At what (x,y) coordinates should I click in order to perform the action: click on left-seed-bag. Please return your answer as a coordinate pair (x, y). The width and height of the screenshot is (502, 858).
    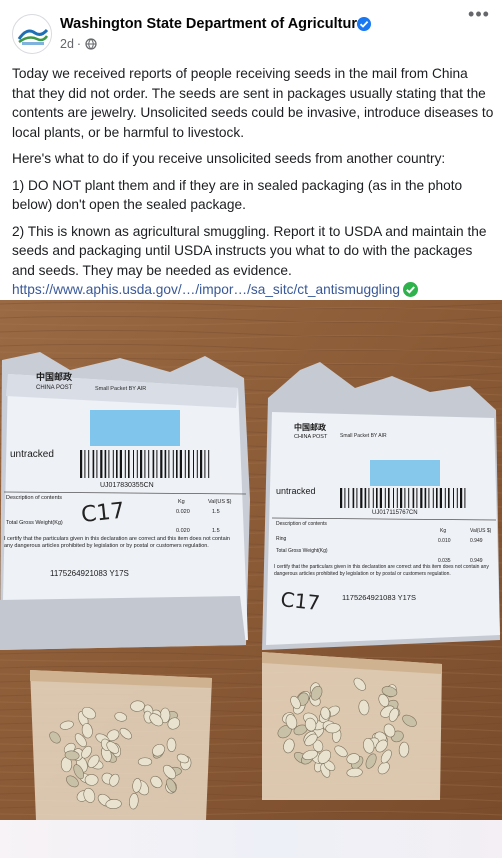
    Looking at the image, I should click on (121, 745).